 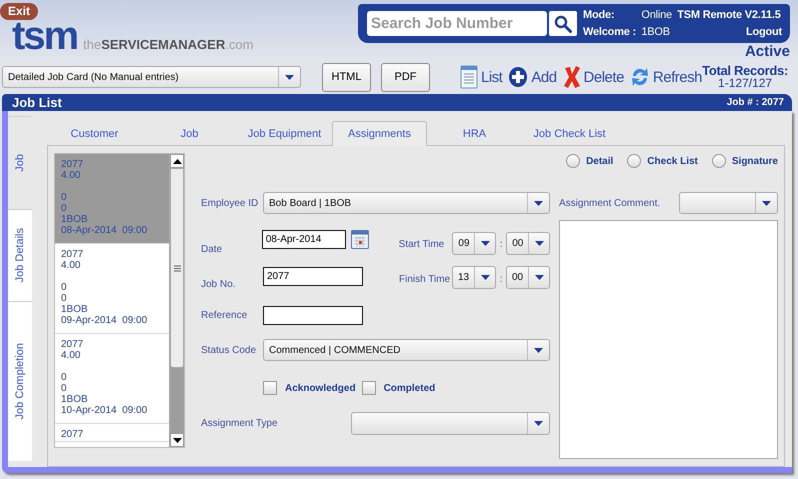 I want to click on search-button, so click(x=563, y=23).